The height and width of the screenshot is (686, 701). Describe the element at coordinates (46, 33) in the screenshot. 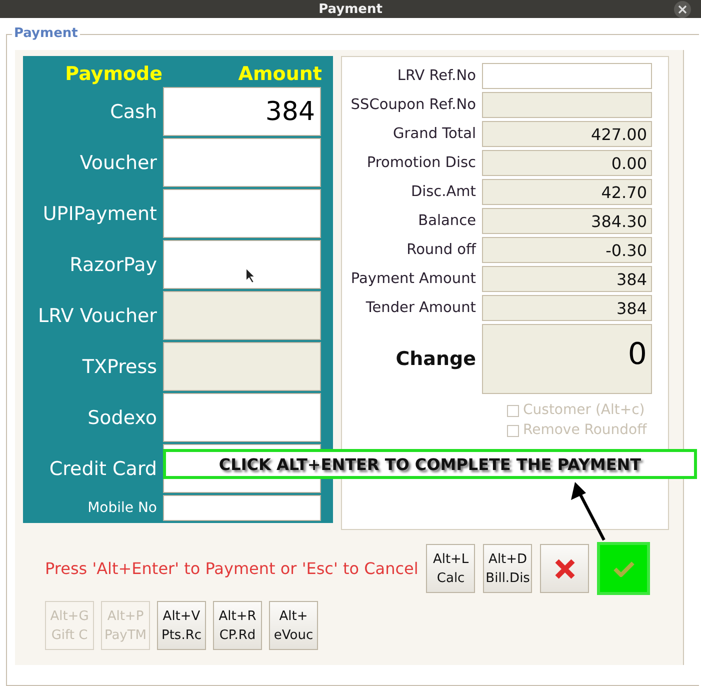

I see `group-title: Payment` at that location.